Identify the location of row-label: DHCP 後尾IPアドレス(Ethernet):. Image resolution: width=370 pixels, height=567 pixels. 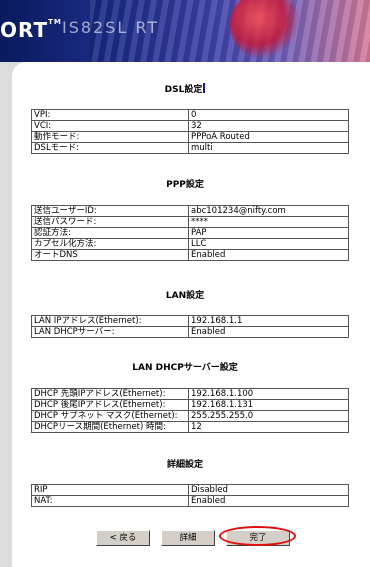
(110, 405).